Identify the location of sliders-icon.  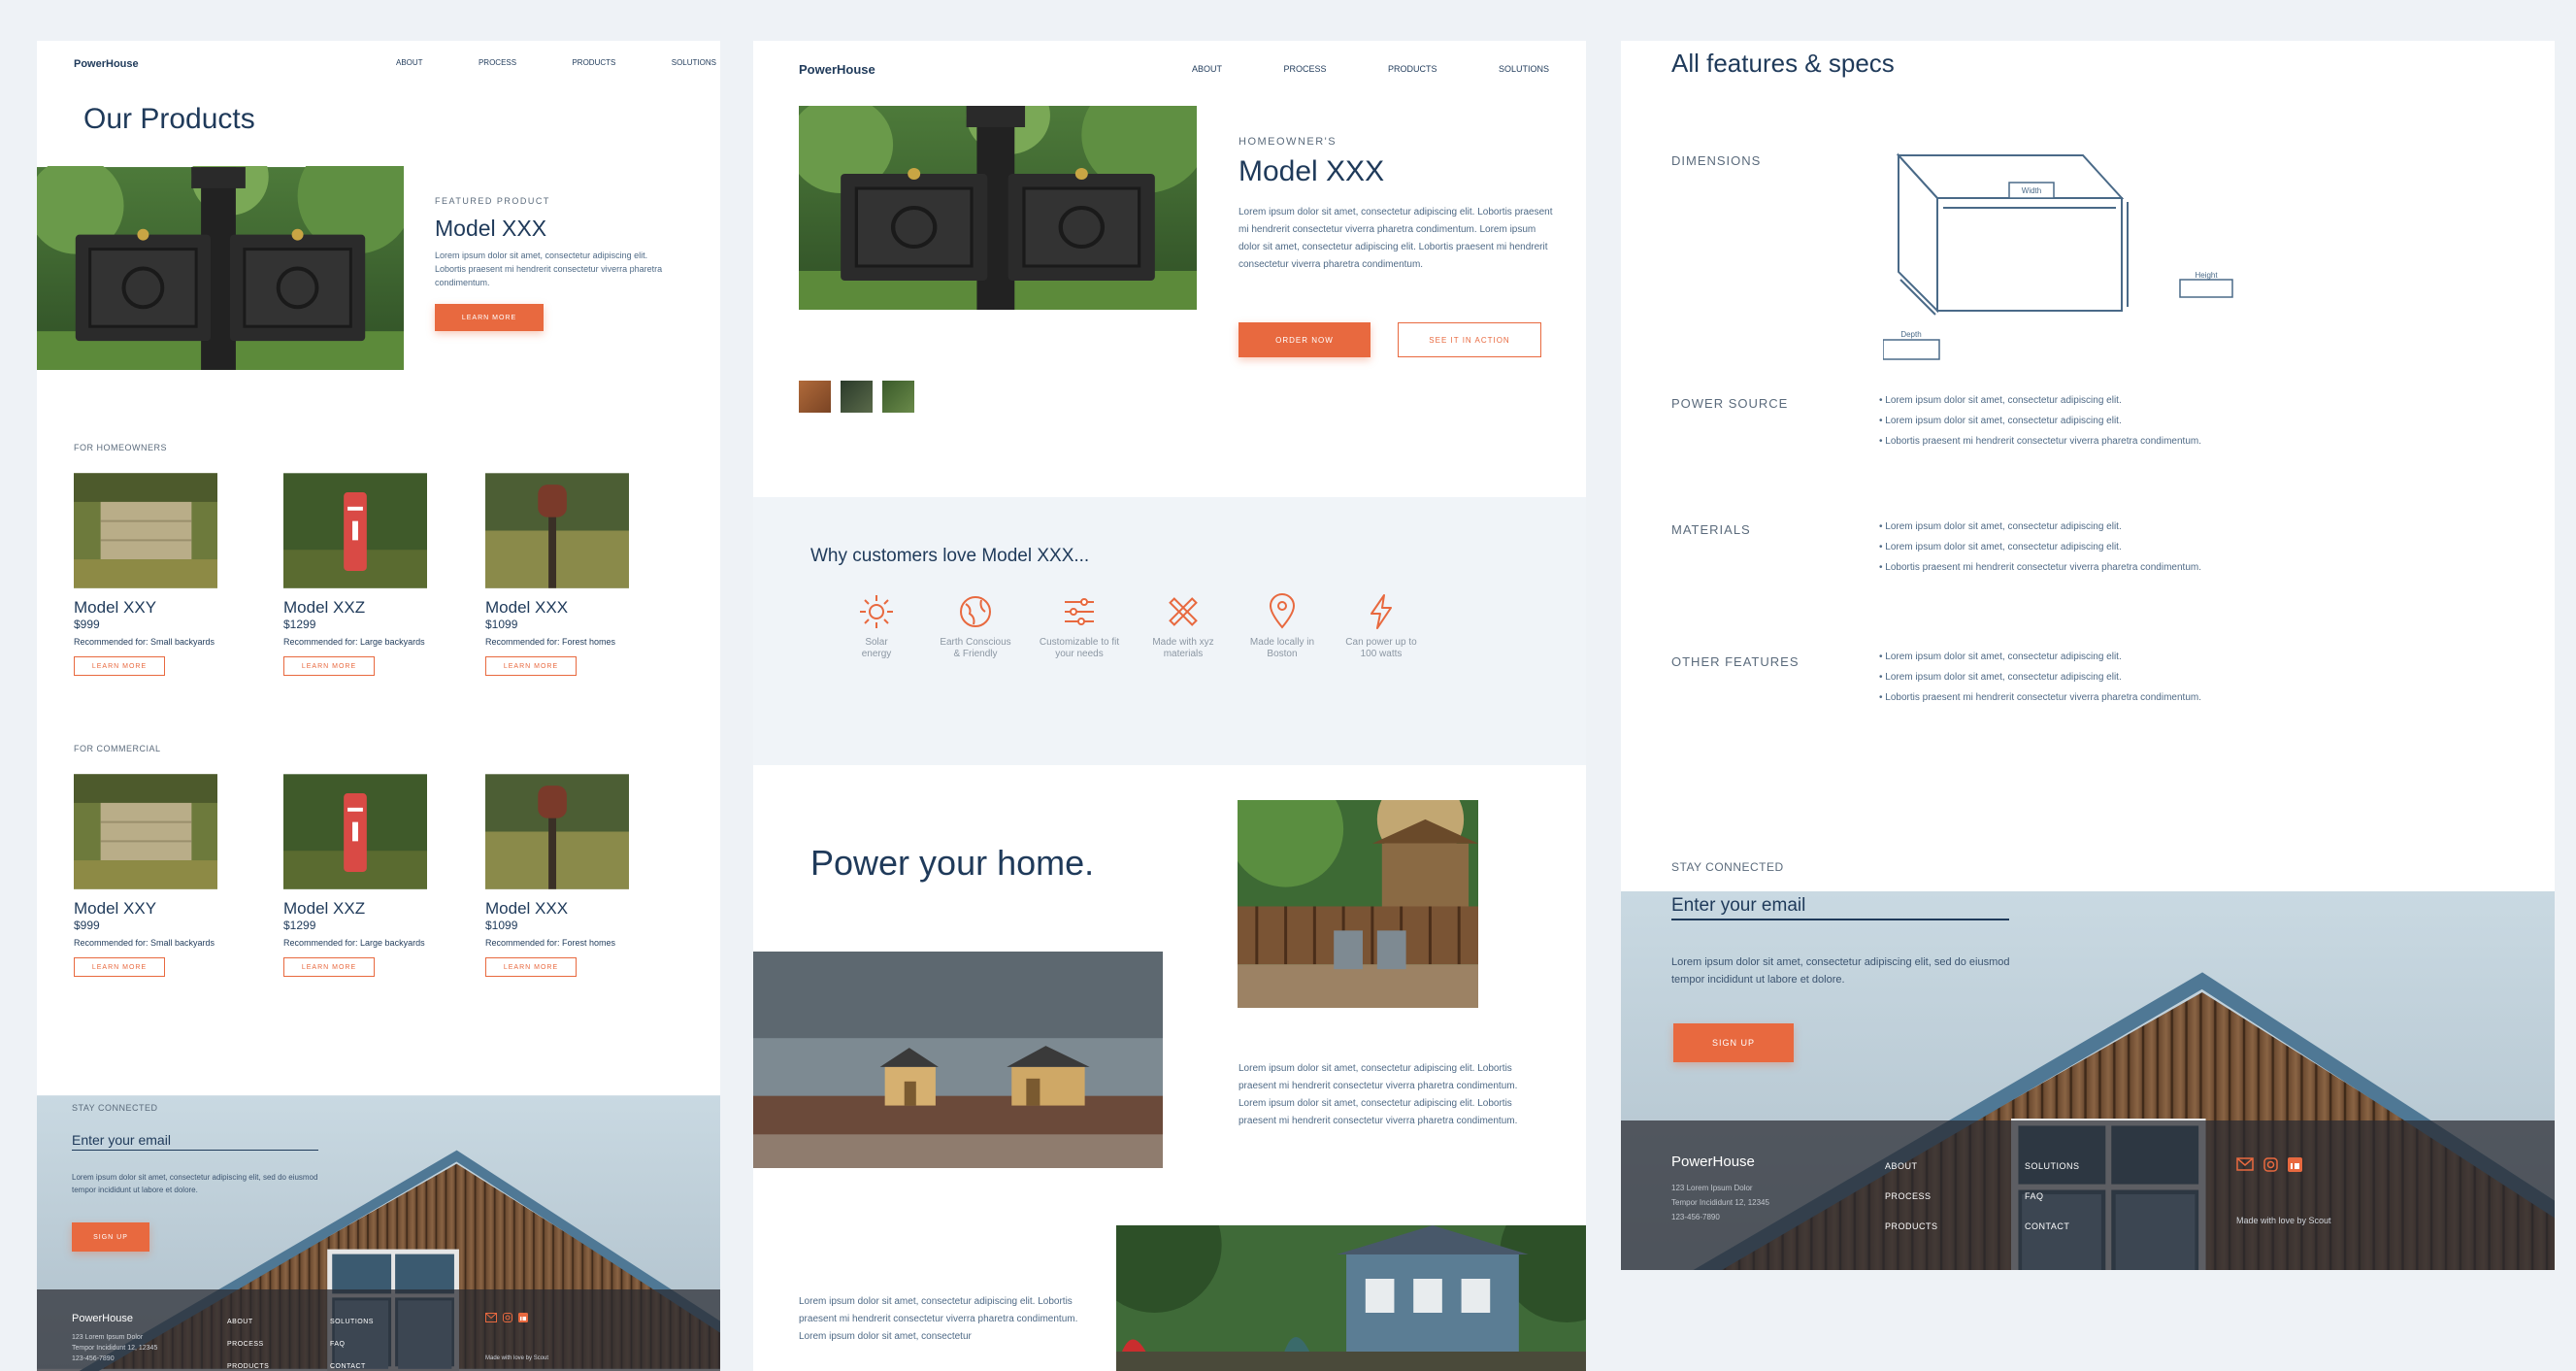
(1079, 611).